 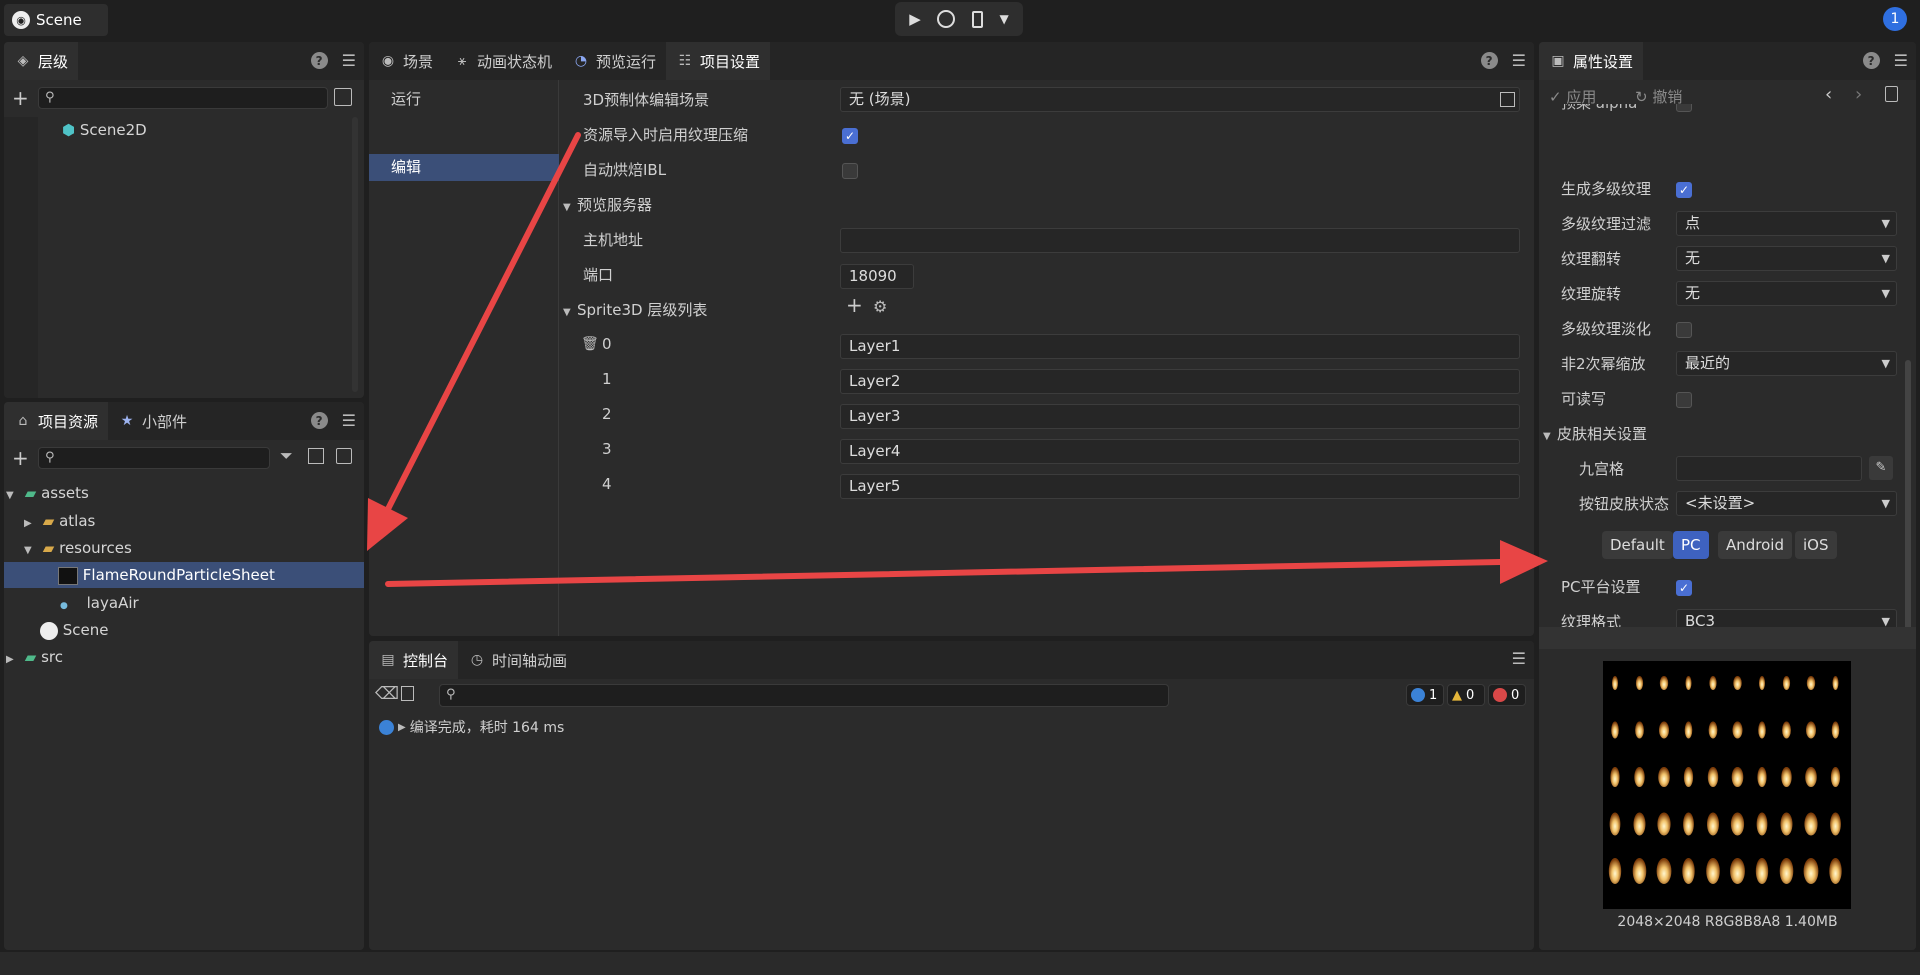 I want to click on tab-scene: ◉ 场景, so click(x=406, y=61).